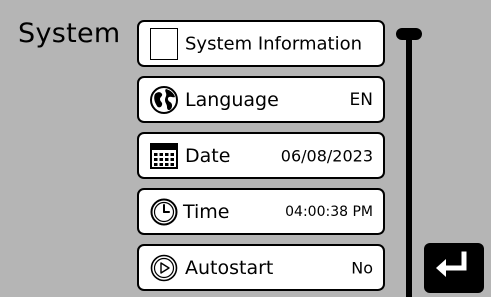 The width and height of the screenshot is (491, 297). Describe the element at coordinates (164, 100) in the screenshot. I see `globe-icon` at that location.